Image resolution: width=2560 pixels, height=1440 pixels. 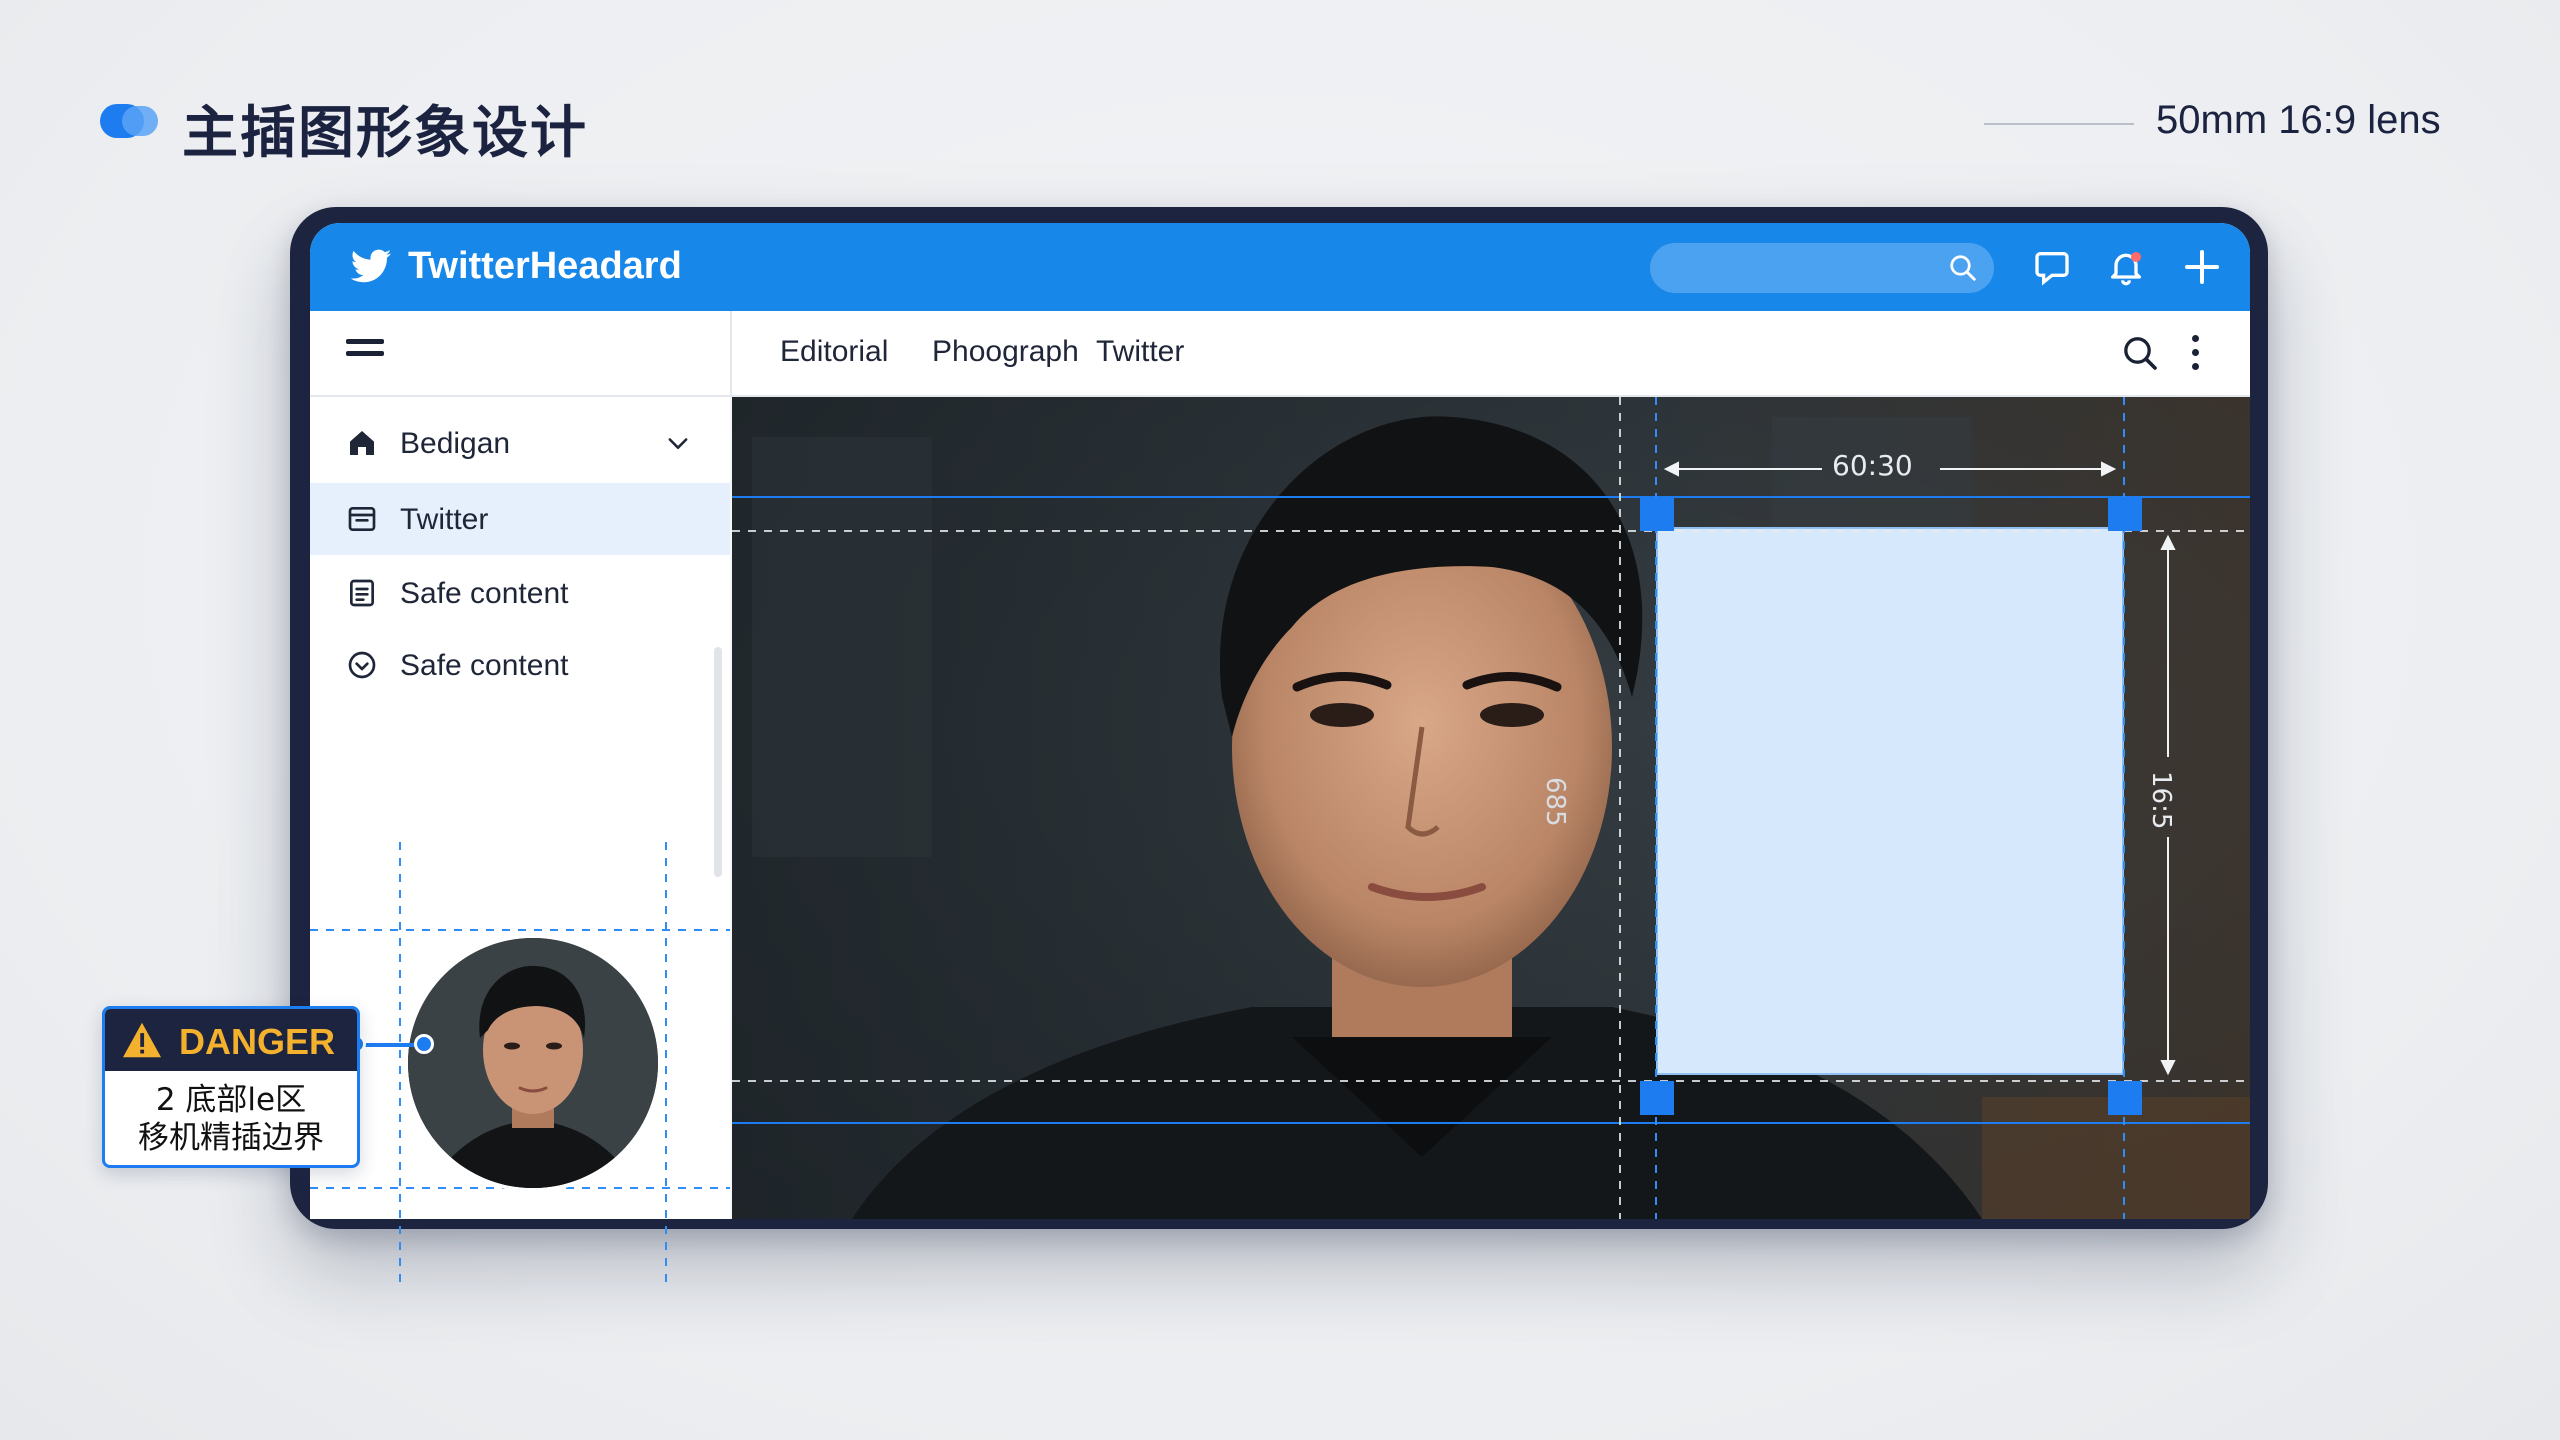 I want to click on sidebar-item-label: Bedigan, so click(x=455, y=443).